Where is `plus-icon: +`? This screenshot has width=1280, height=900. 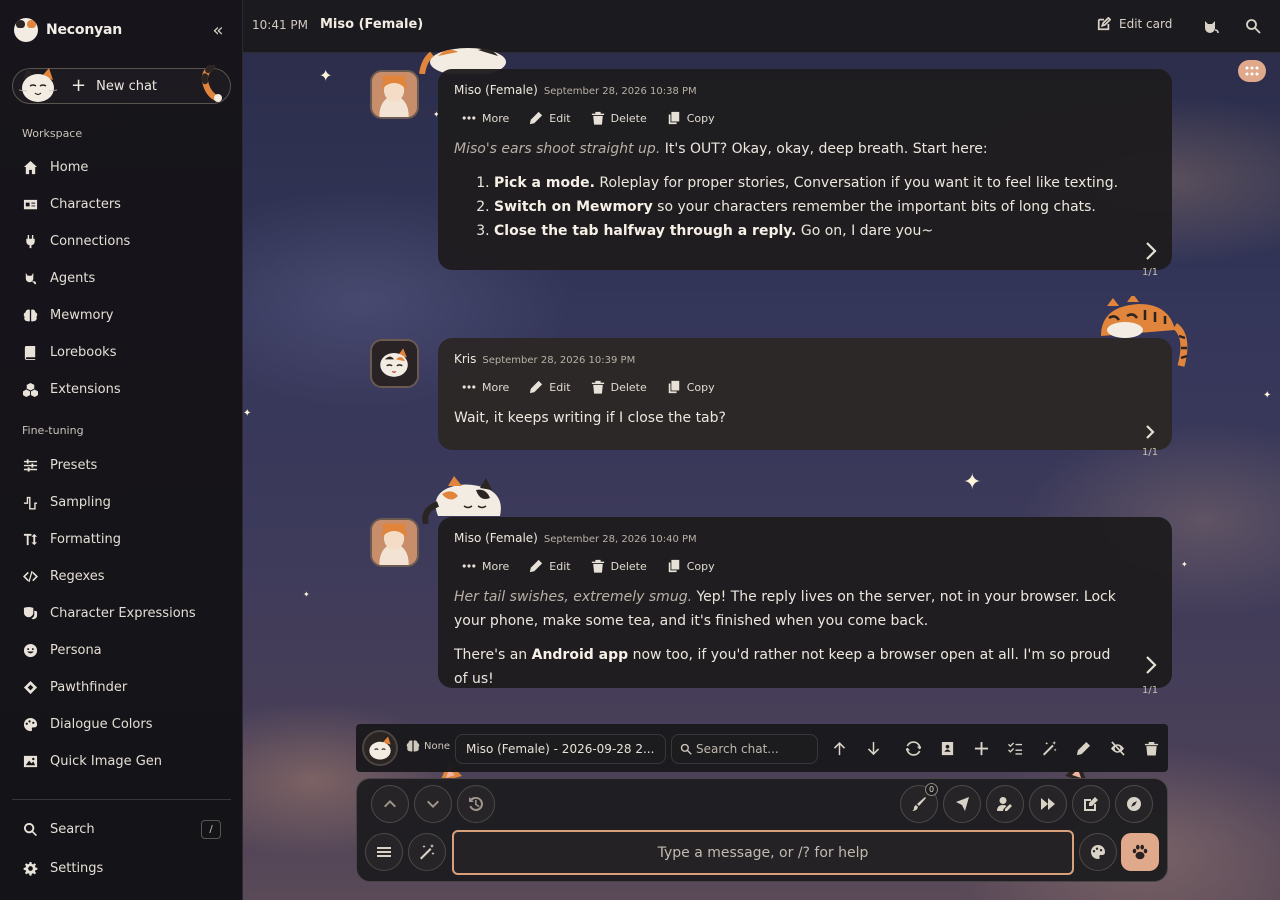 plus-icon: + is located at coordinates (79, 85).